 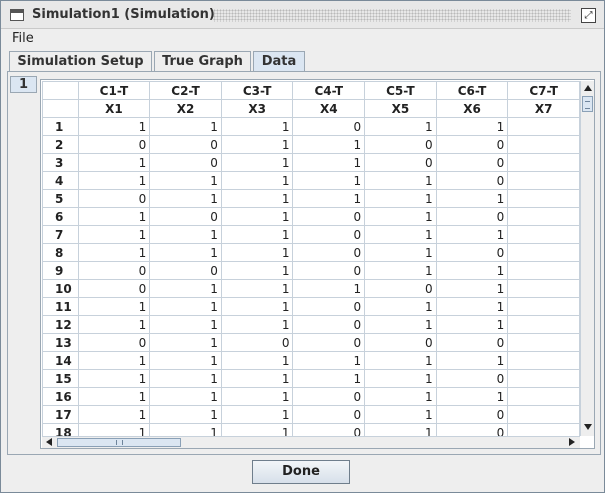 I want to click on scroll-up-icon, so click(x=588, y=88).